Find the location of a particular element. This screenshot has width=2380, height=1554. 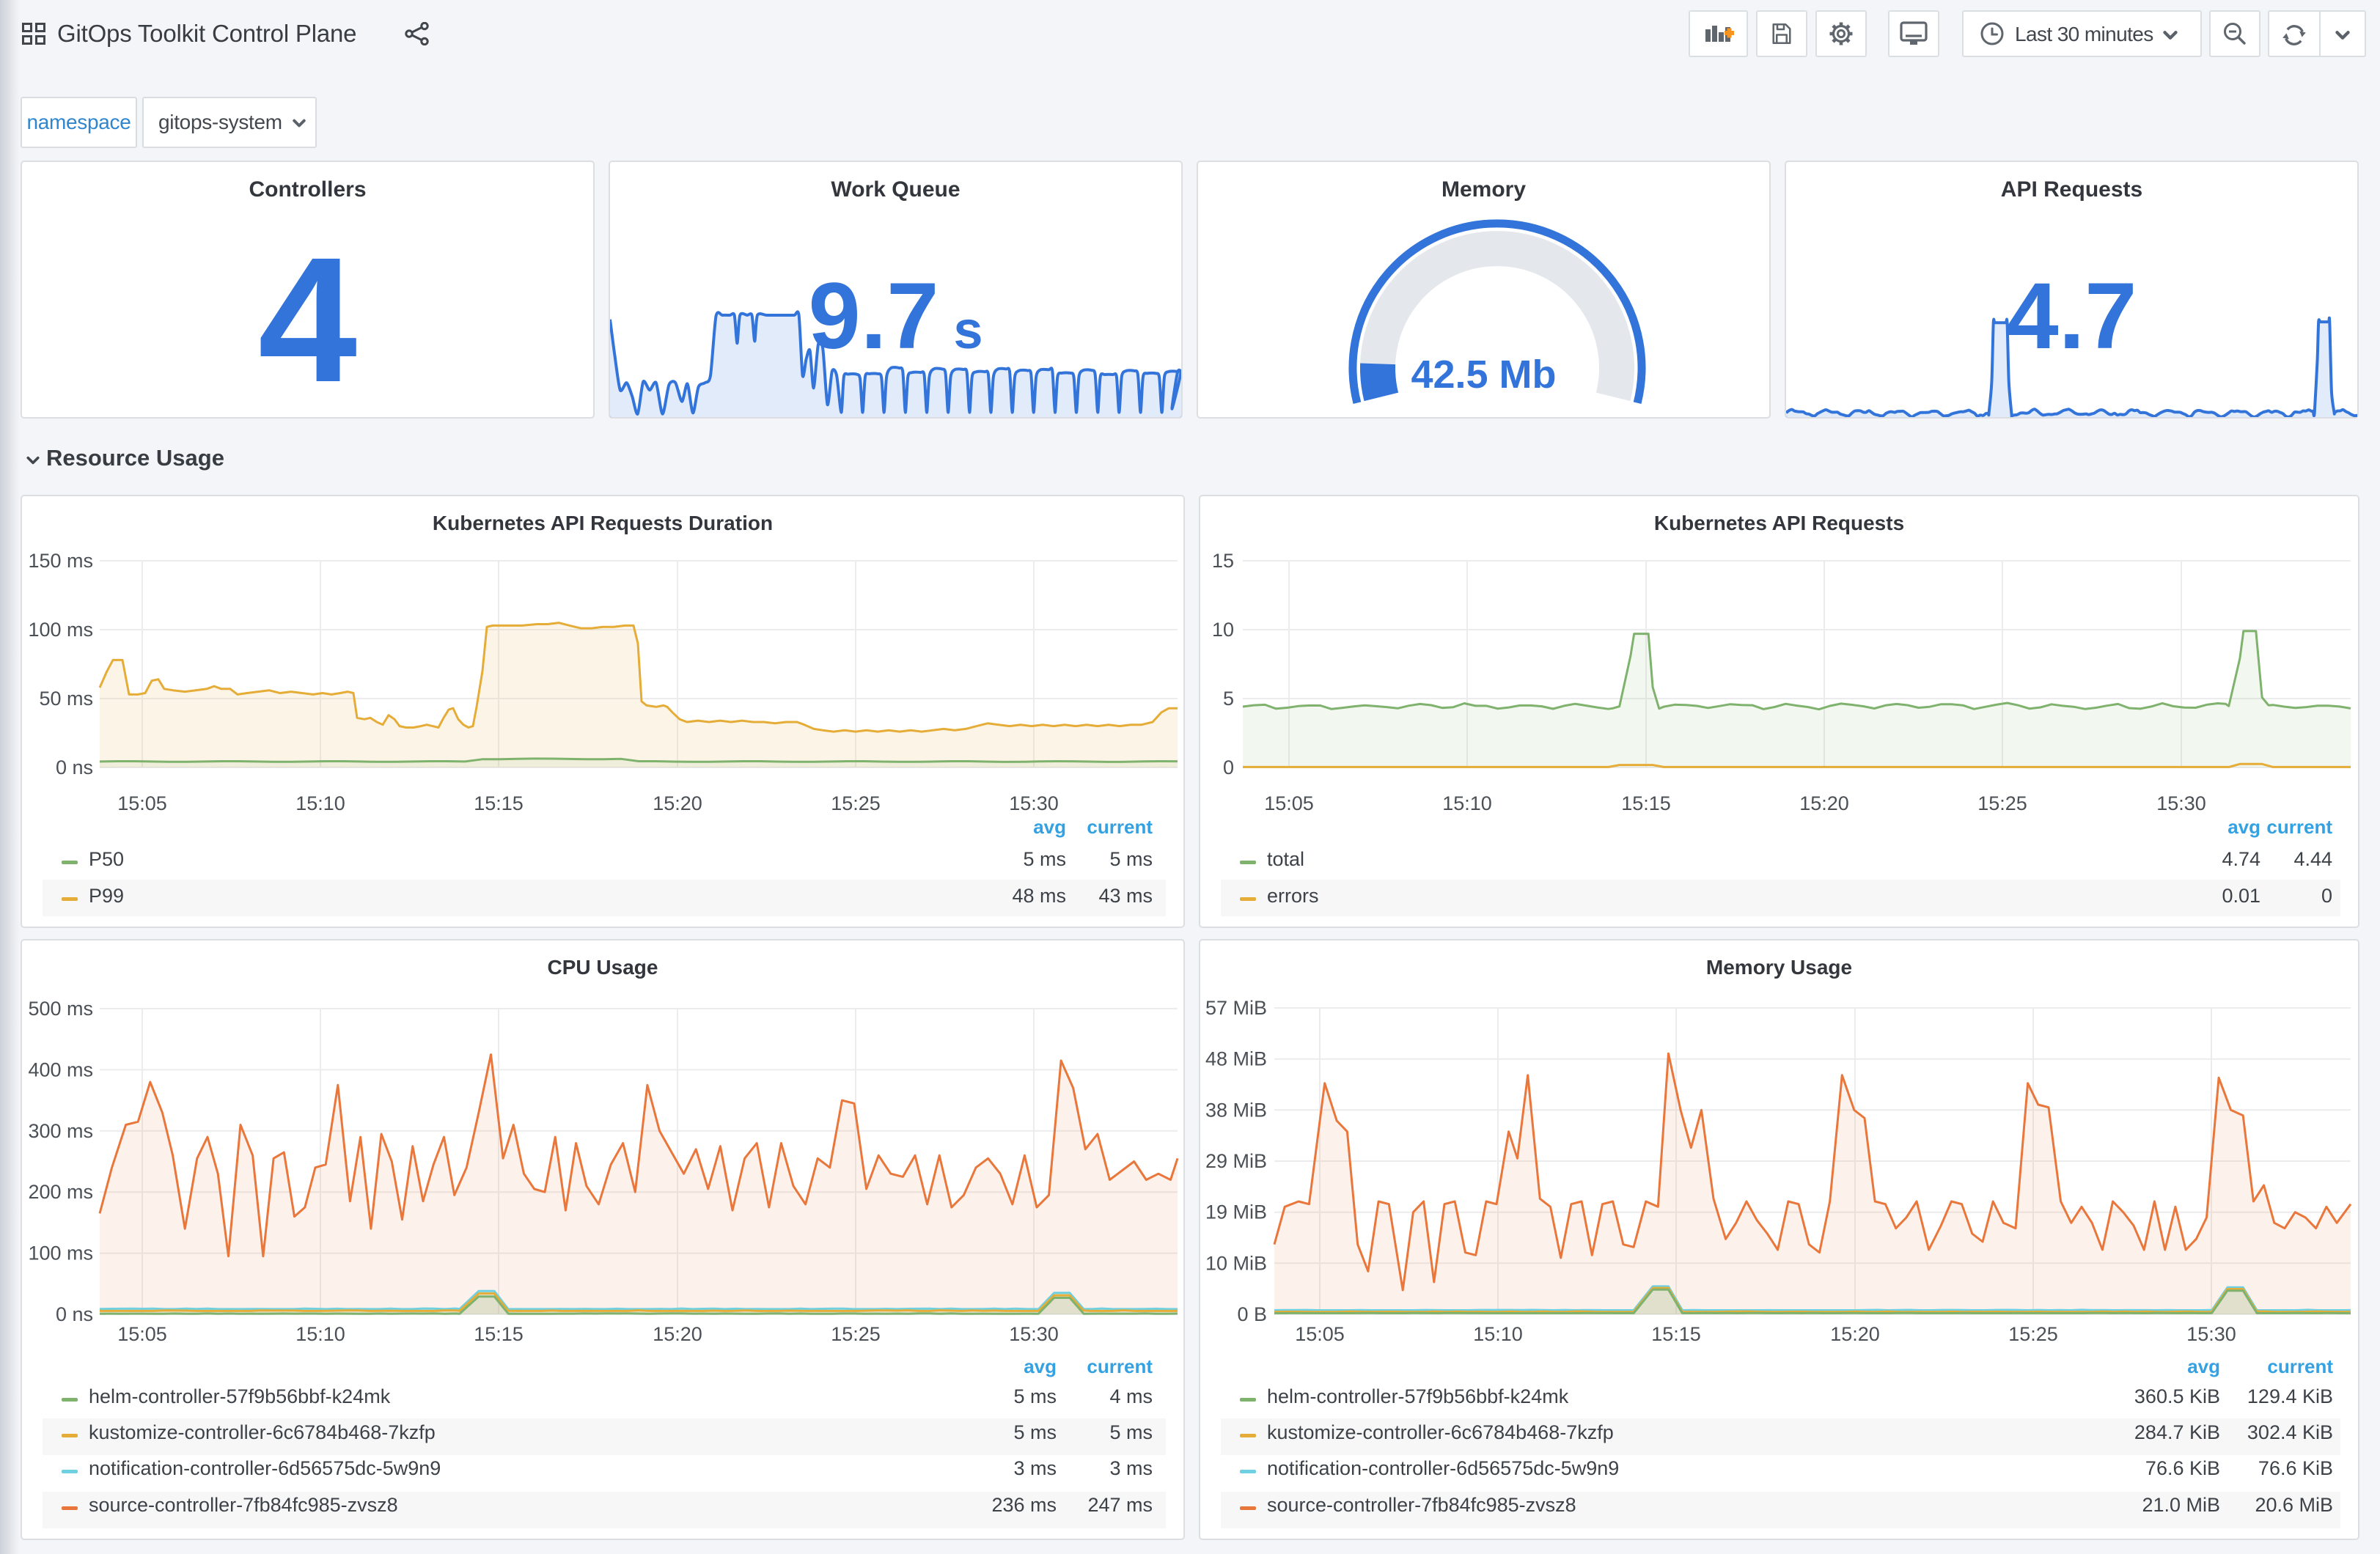

svg-text: 0 is located at coordinates (1228, 767).